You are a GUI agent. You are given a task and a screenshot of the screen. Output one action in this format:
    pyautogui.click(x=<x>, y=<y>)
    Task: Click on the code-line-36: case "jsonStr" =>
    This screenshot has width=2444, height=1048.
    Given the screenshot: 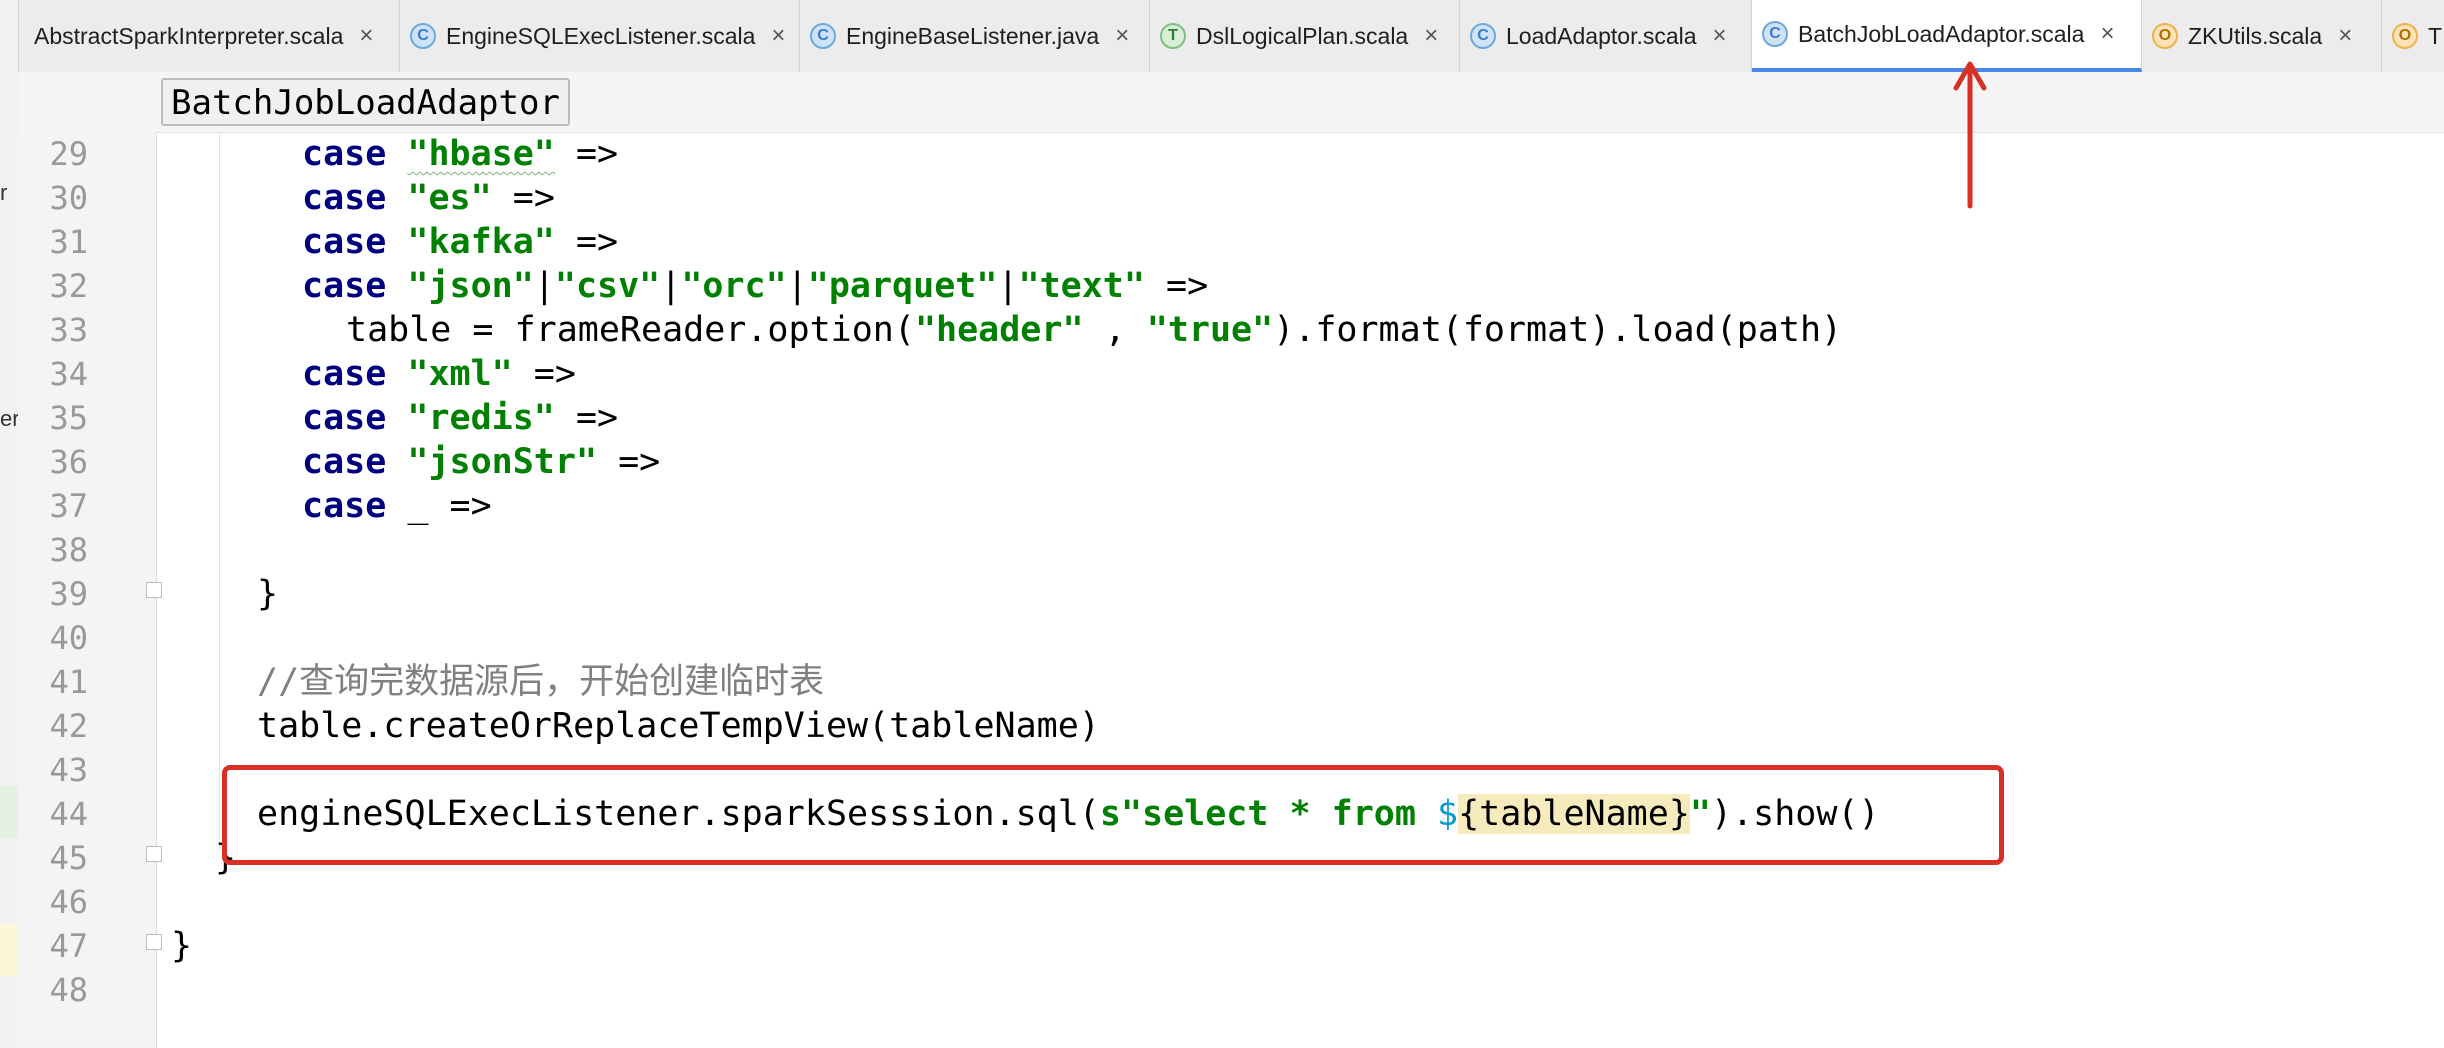 What is the action you would take?
    pyautogui.click(x=481, y=462)
    